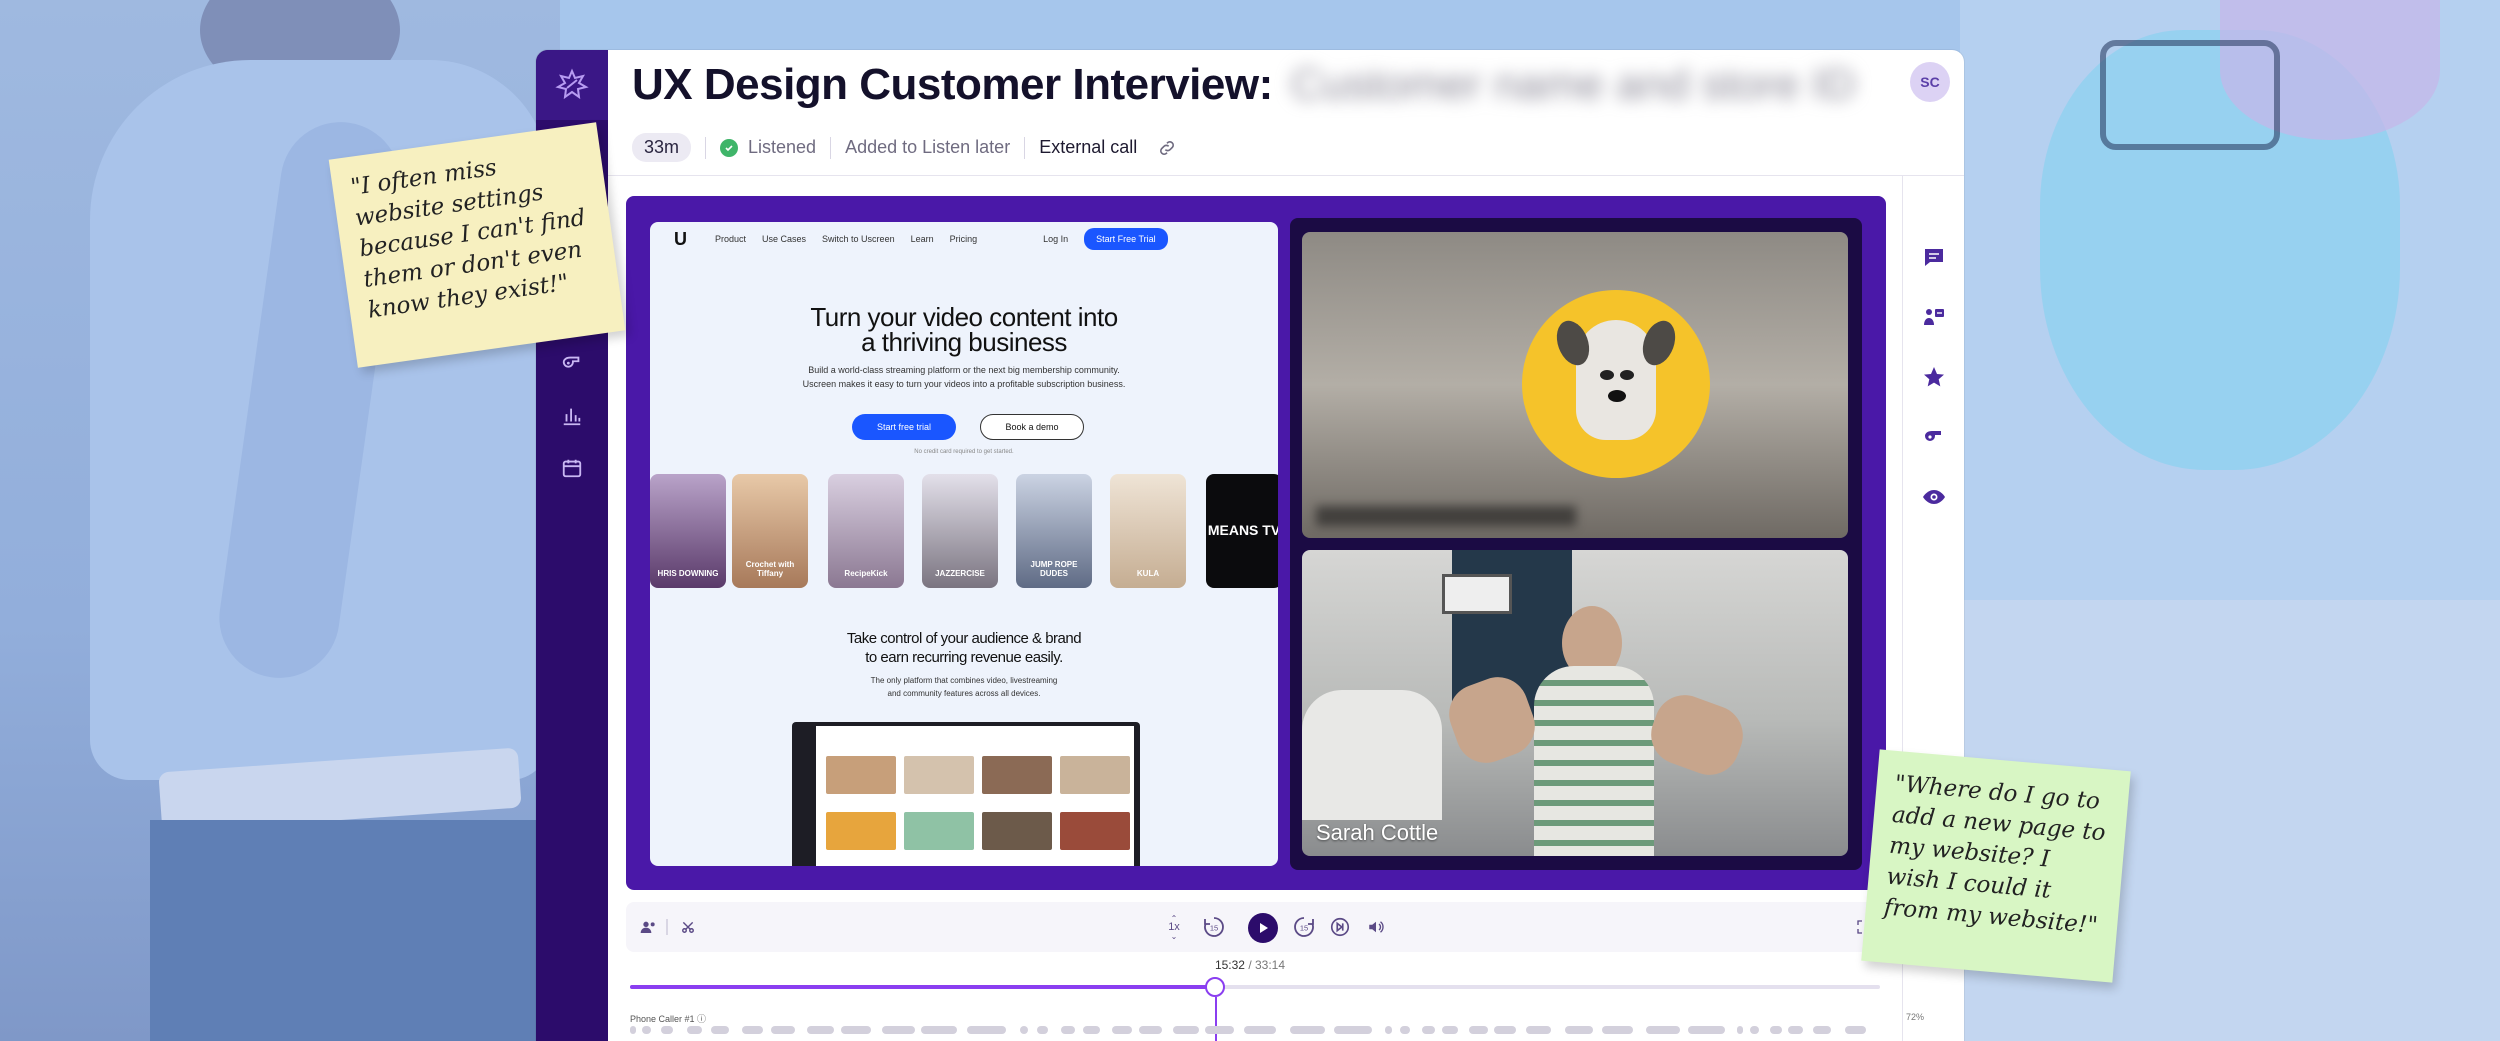  What do you see at coordinates (1148, 531) in the screenshot?
I see `creator-thumbnail: KULA` at bounding box center [1148, 531].